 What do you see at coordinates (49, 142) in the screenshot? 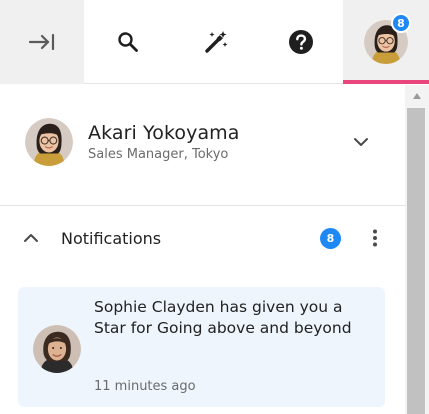
I see `user-avatar` at bounding box center [49, 142].